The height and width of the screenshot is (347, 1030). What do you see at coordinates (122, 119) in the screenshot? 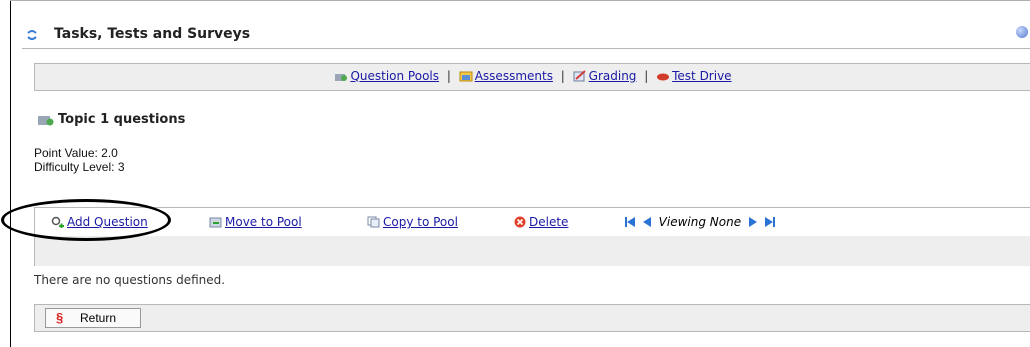
I see `pool-title: Topic 1 questions` at bounding box center [122, 119].